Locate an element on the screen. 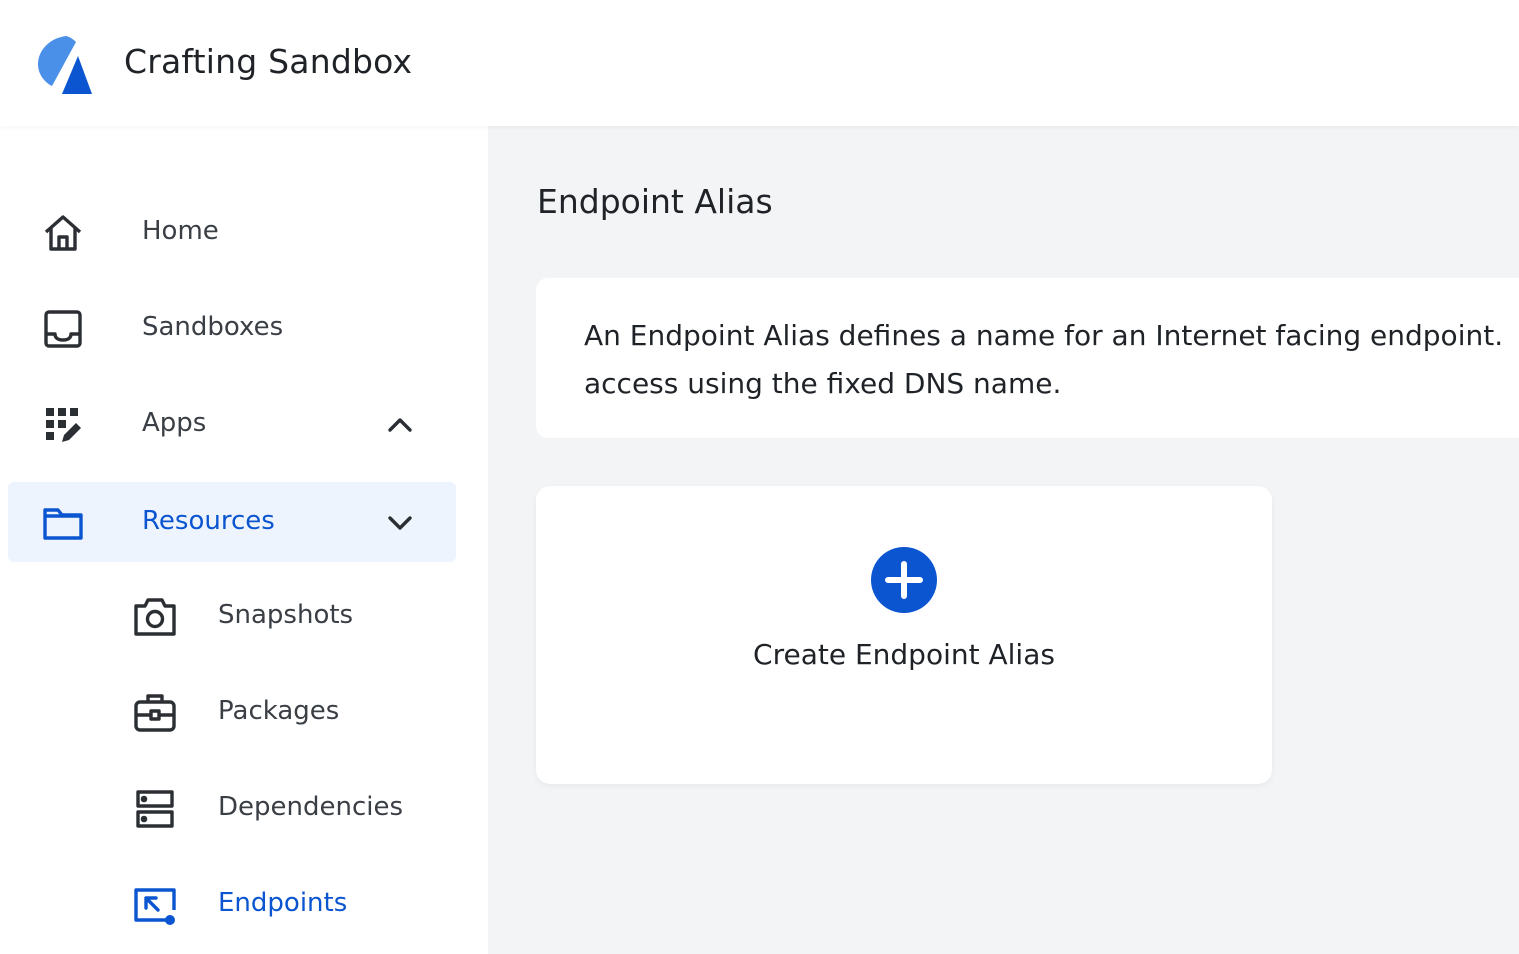  folder-icon is located at coordinates (63, 523).